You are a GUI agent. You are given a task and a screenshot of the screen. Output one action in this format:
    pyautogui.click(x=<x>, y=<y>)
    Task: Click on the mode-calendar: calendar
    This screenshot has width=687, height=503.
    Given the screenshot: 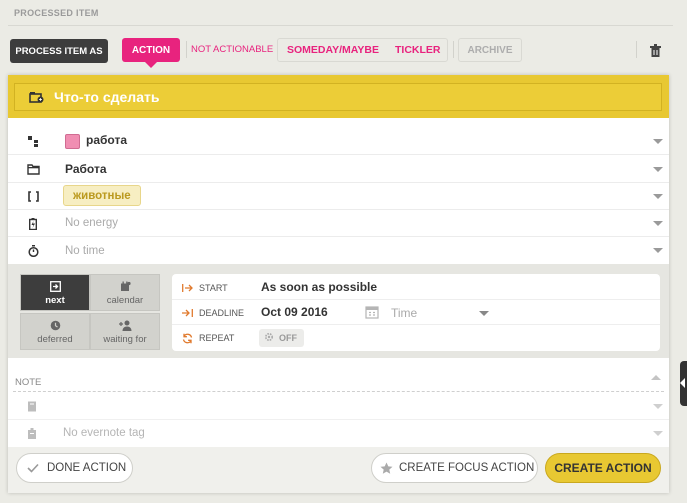 What is the action you would take?
    pyautogui.click(x=125, y=292)
    